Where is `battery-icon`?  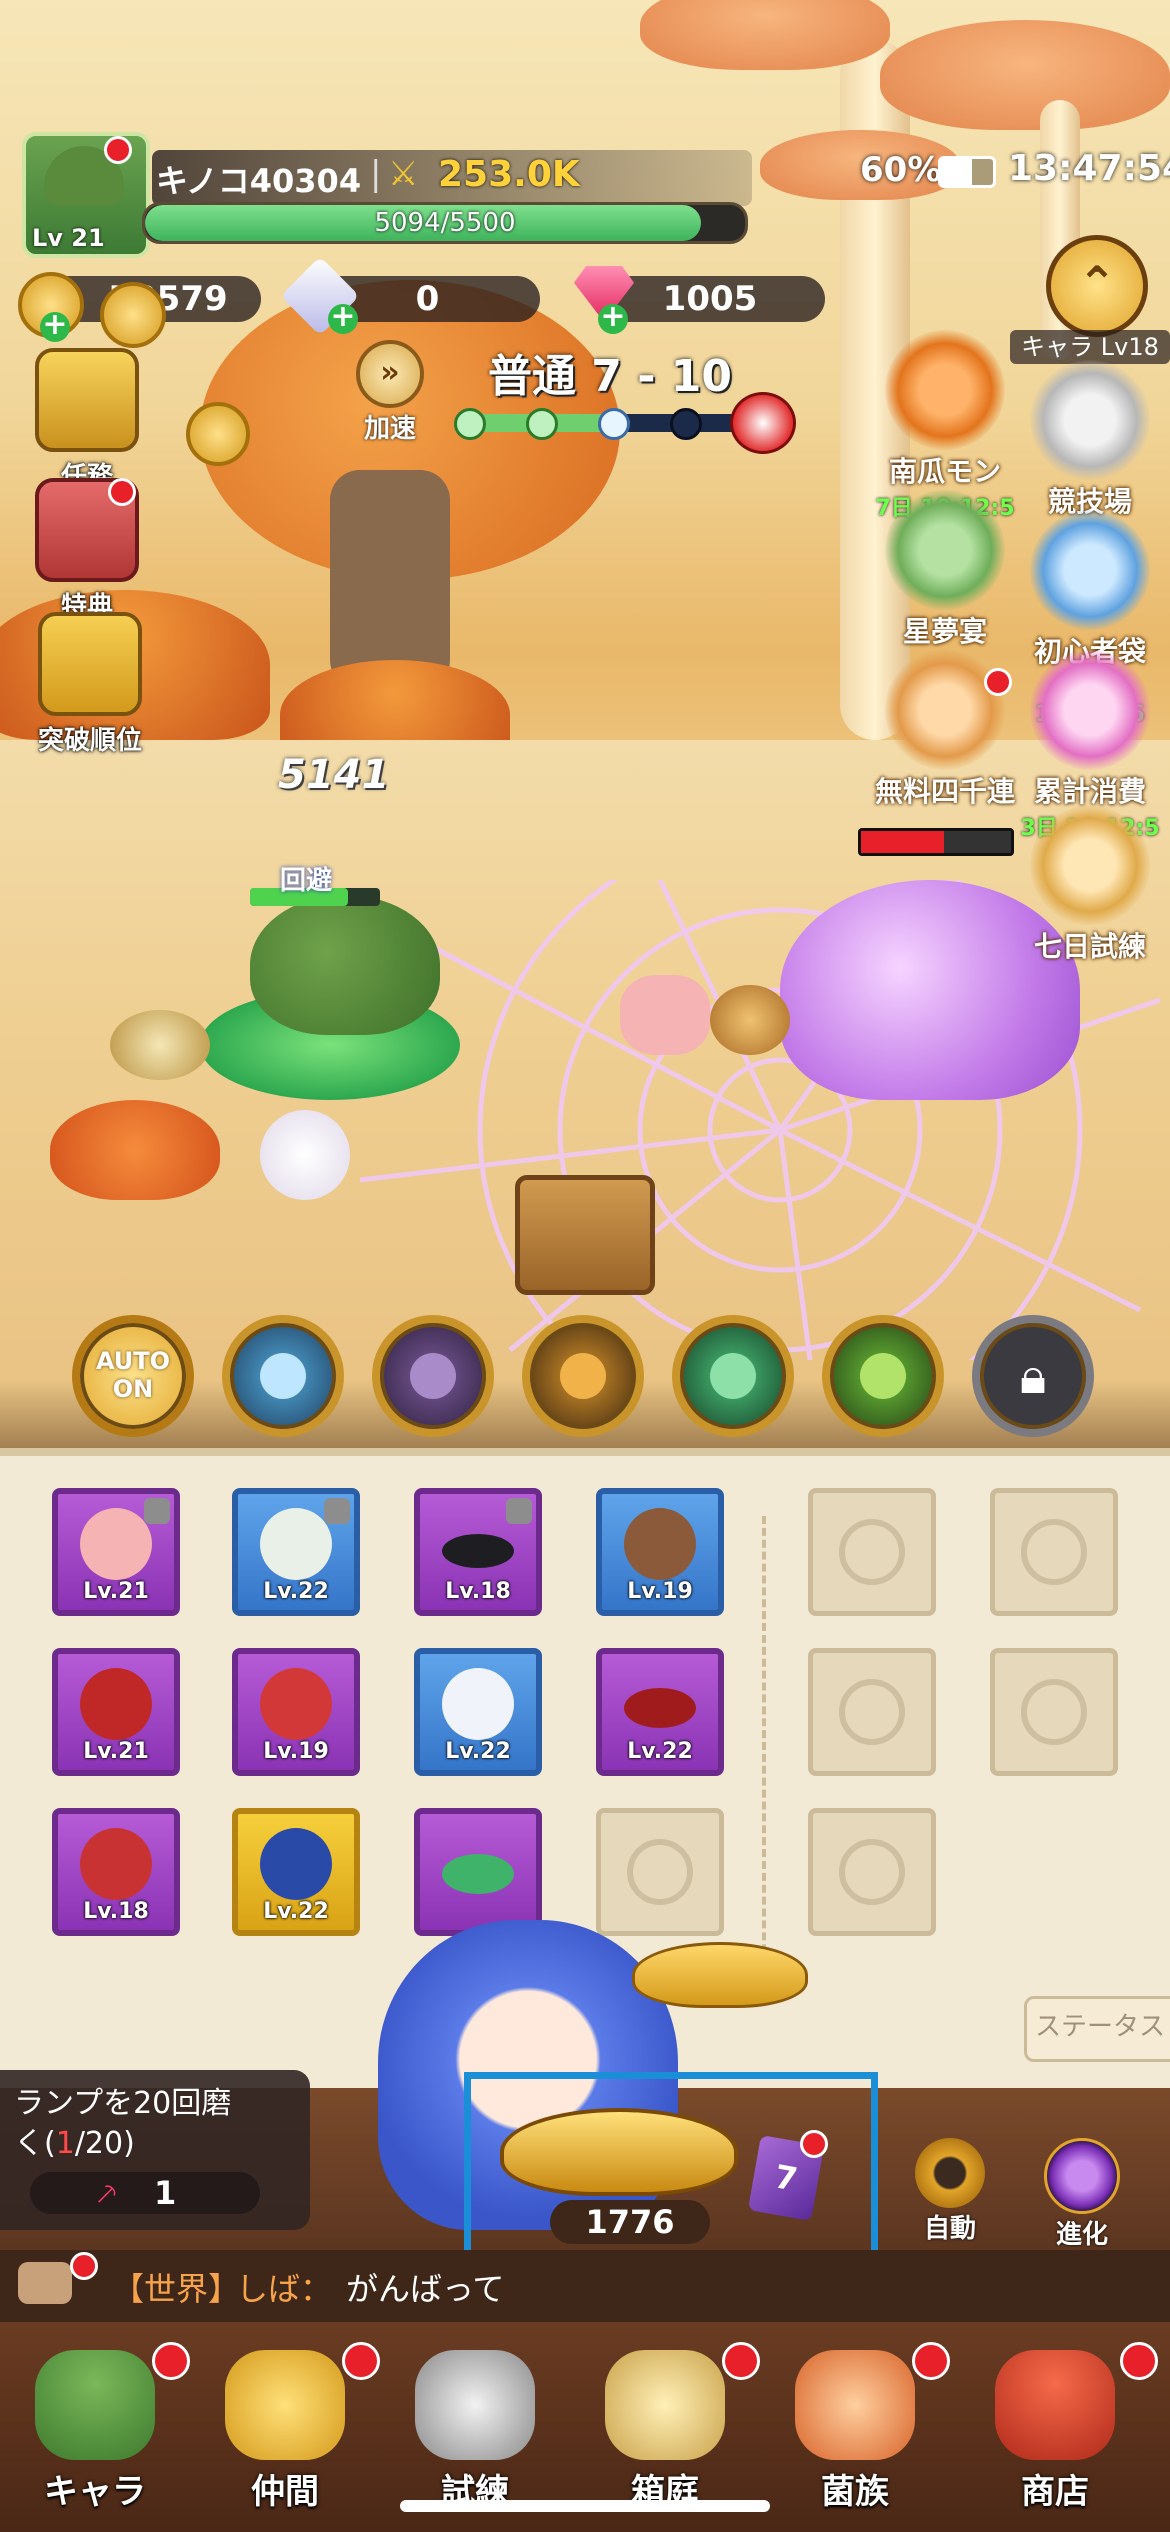 battery-icon is located at coordinates (967, 172).